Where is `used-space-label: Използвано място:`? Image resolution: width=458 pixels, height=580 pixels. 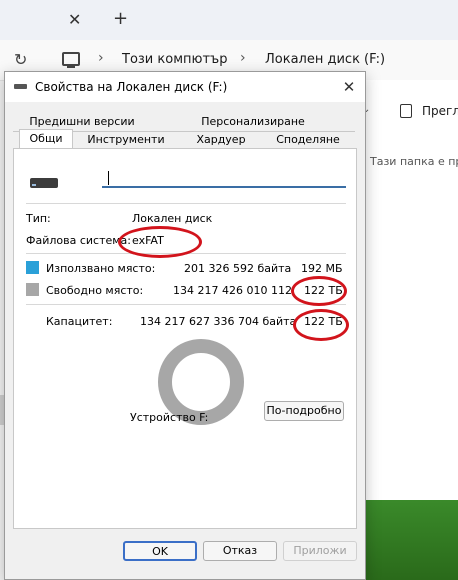 used-space-label: Използвано място: is located at coordinates (101, 268).